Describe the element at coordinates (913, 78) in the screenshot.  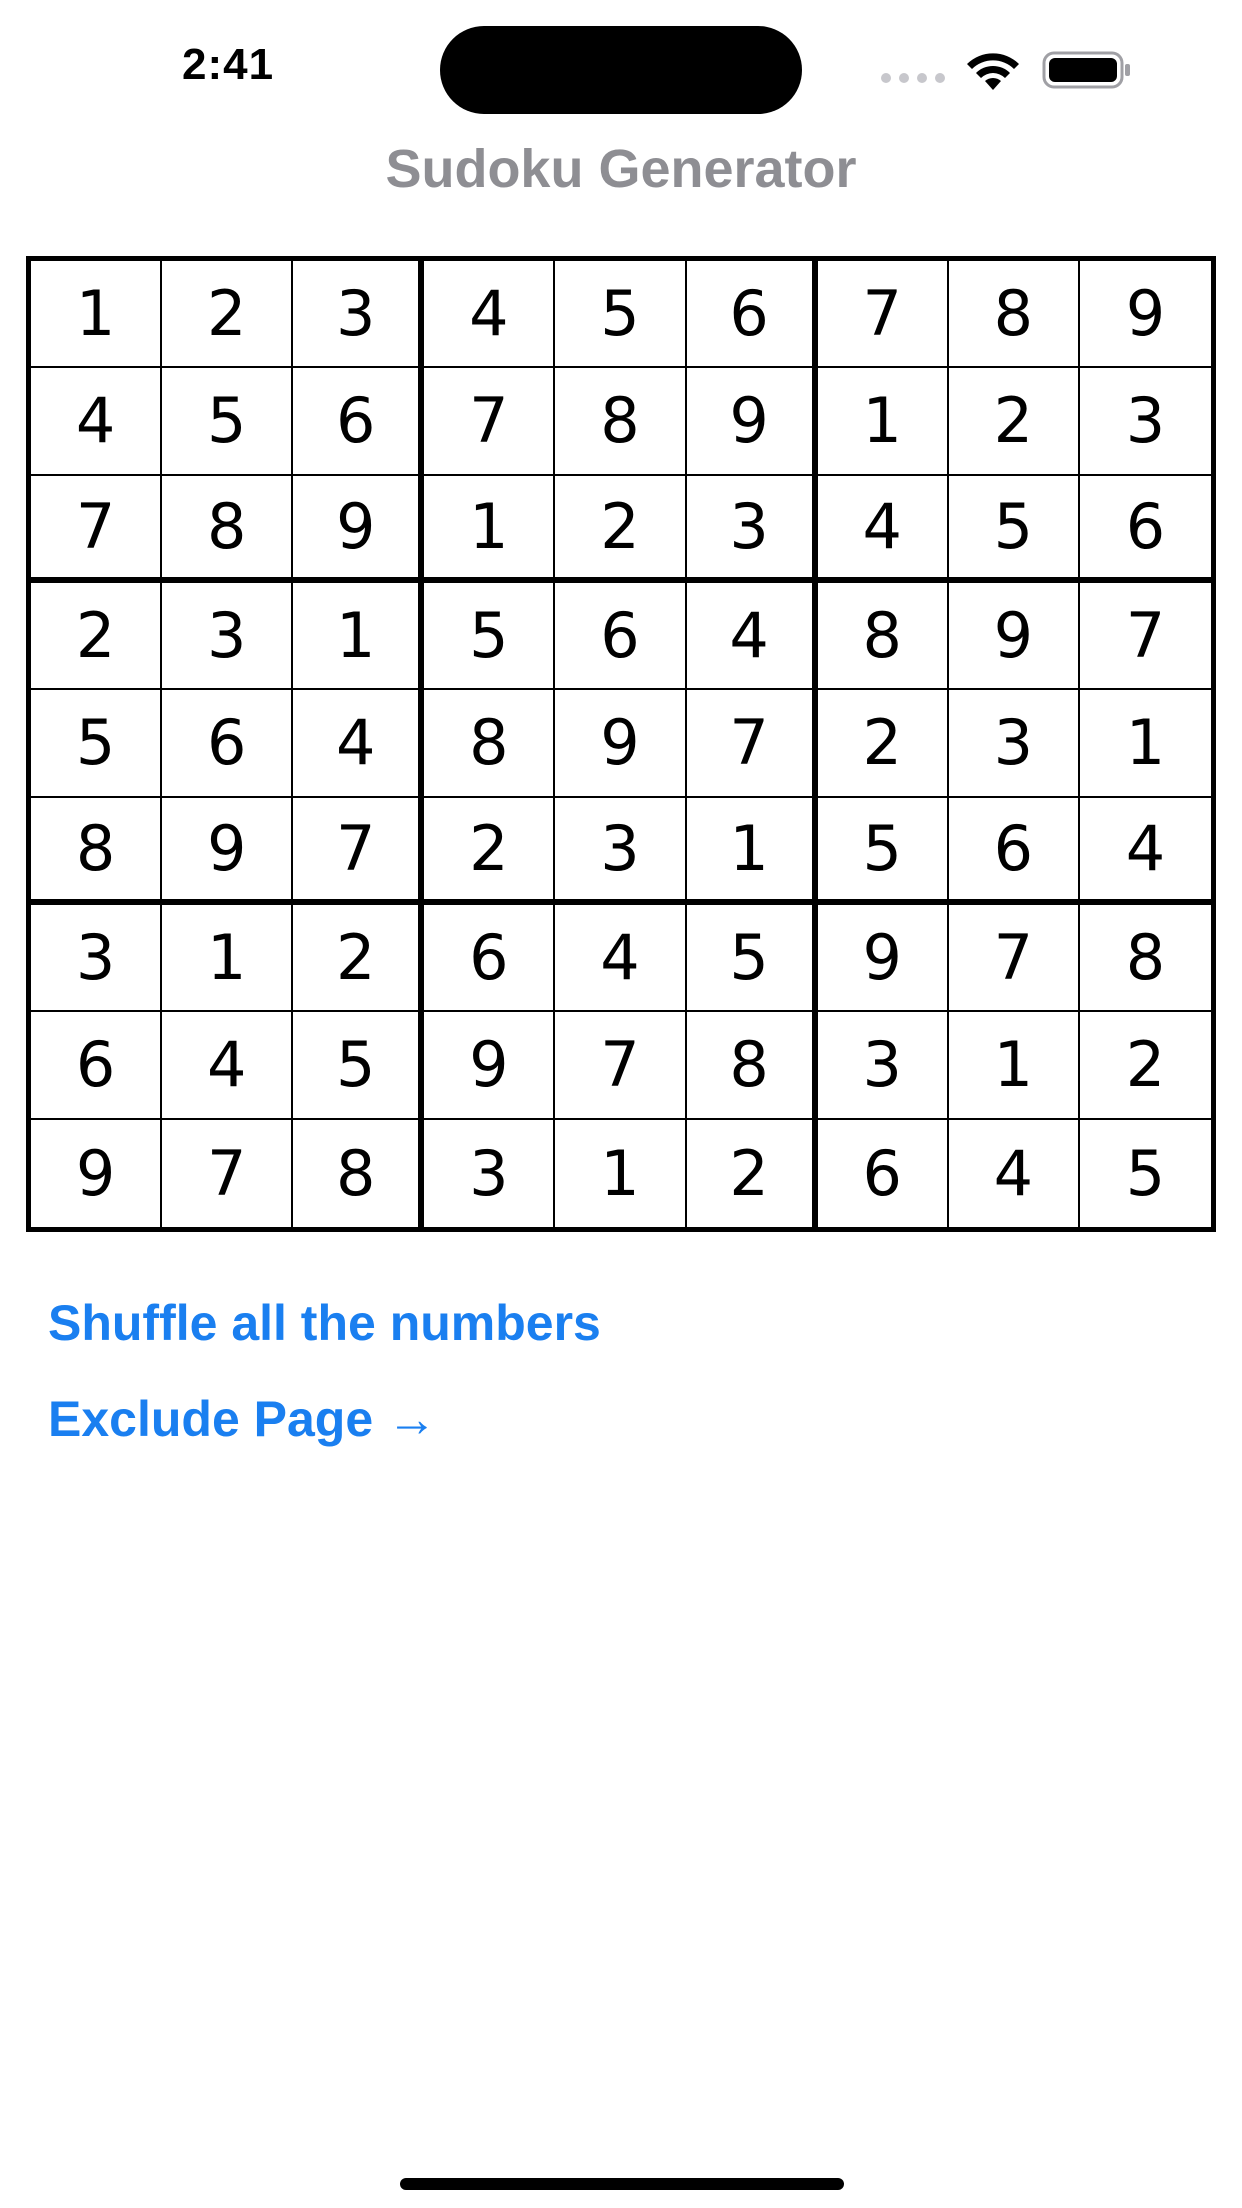
I see `cellular-signal-icon` at that location.